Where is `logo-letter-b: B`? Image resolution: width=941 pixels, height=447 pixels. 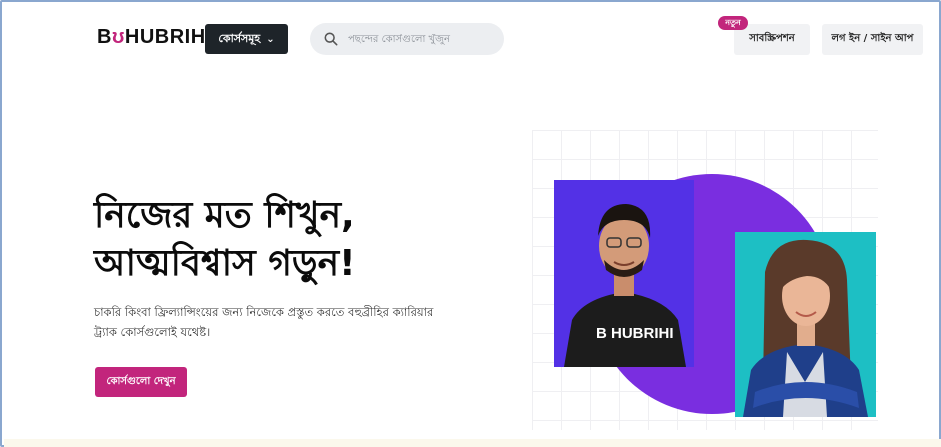
logo-letter-b: B is located at coordinates (104, 37).